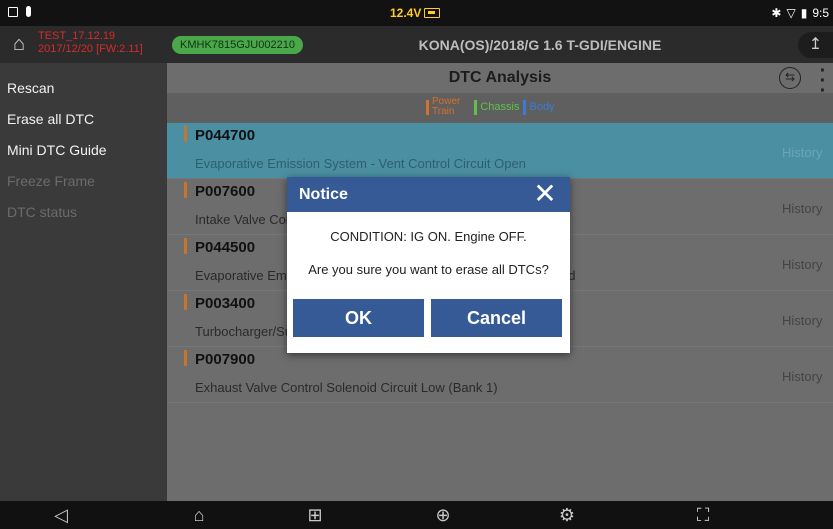 The width and height of the screenshot is (833, 529). What do you see at coordinates (358, 318) in the screenshot?
I see `ok-button: OK` at bounding box center [358, 318].